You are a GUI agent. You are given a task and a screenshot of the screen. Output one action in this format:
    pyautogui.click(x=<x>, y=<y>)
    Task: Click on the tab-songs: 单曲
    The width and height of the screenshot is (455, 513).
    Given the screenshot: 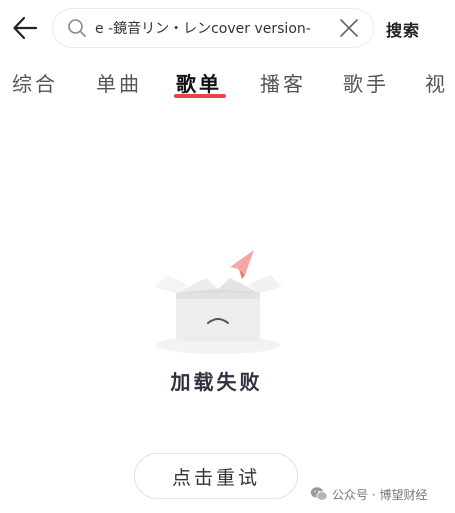 What is the action you would take?
    pyautogui.click(x=119, y=82)
    